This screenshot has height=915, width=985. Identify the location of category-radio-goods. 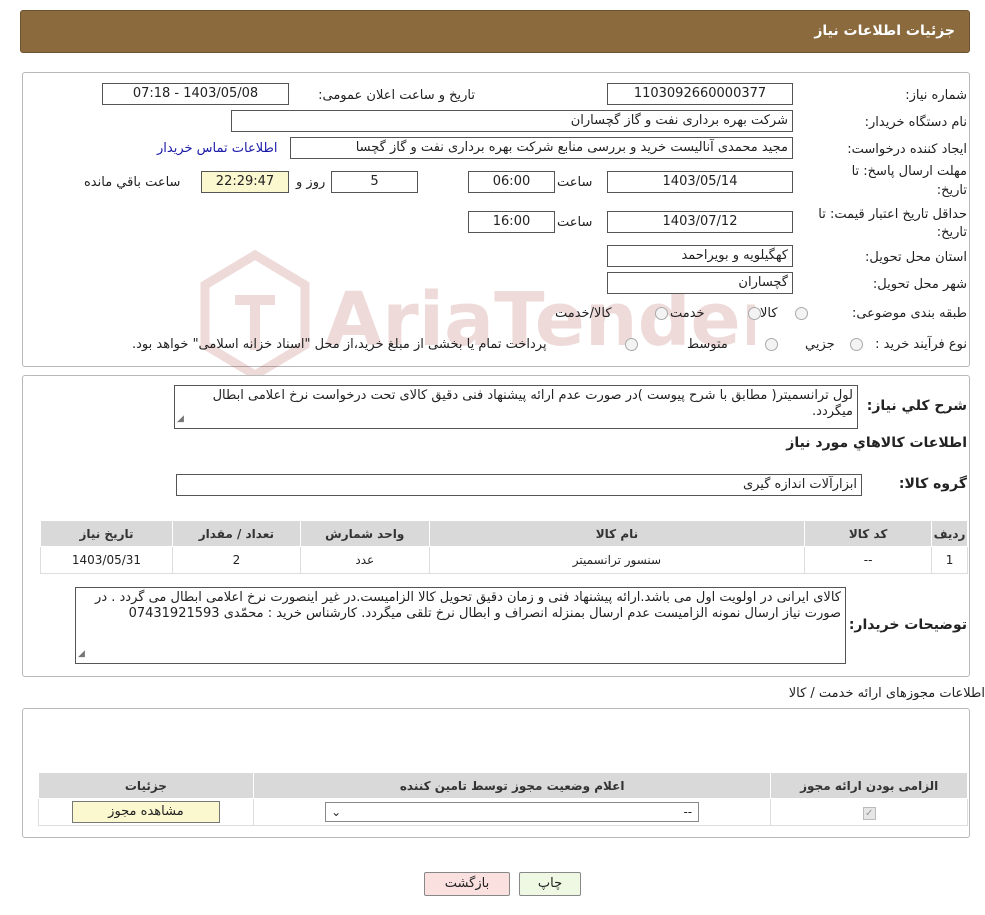
(801, 313).